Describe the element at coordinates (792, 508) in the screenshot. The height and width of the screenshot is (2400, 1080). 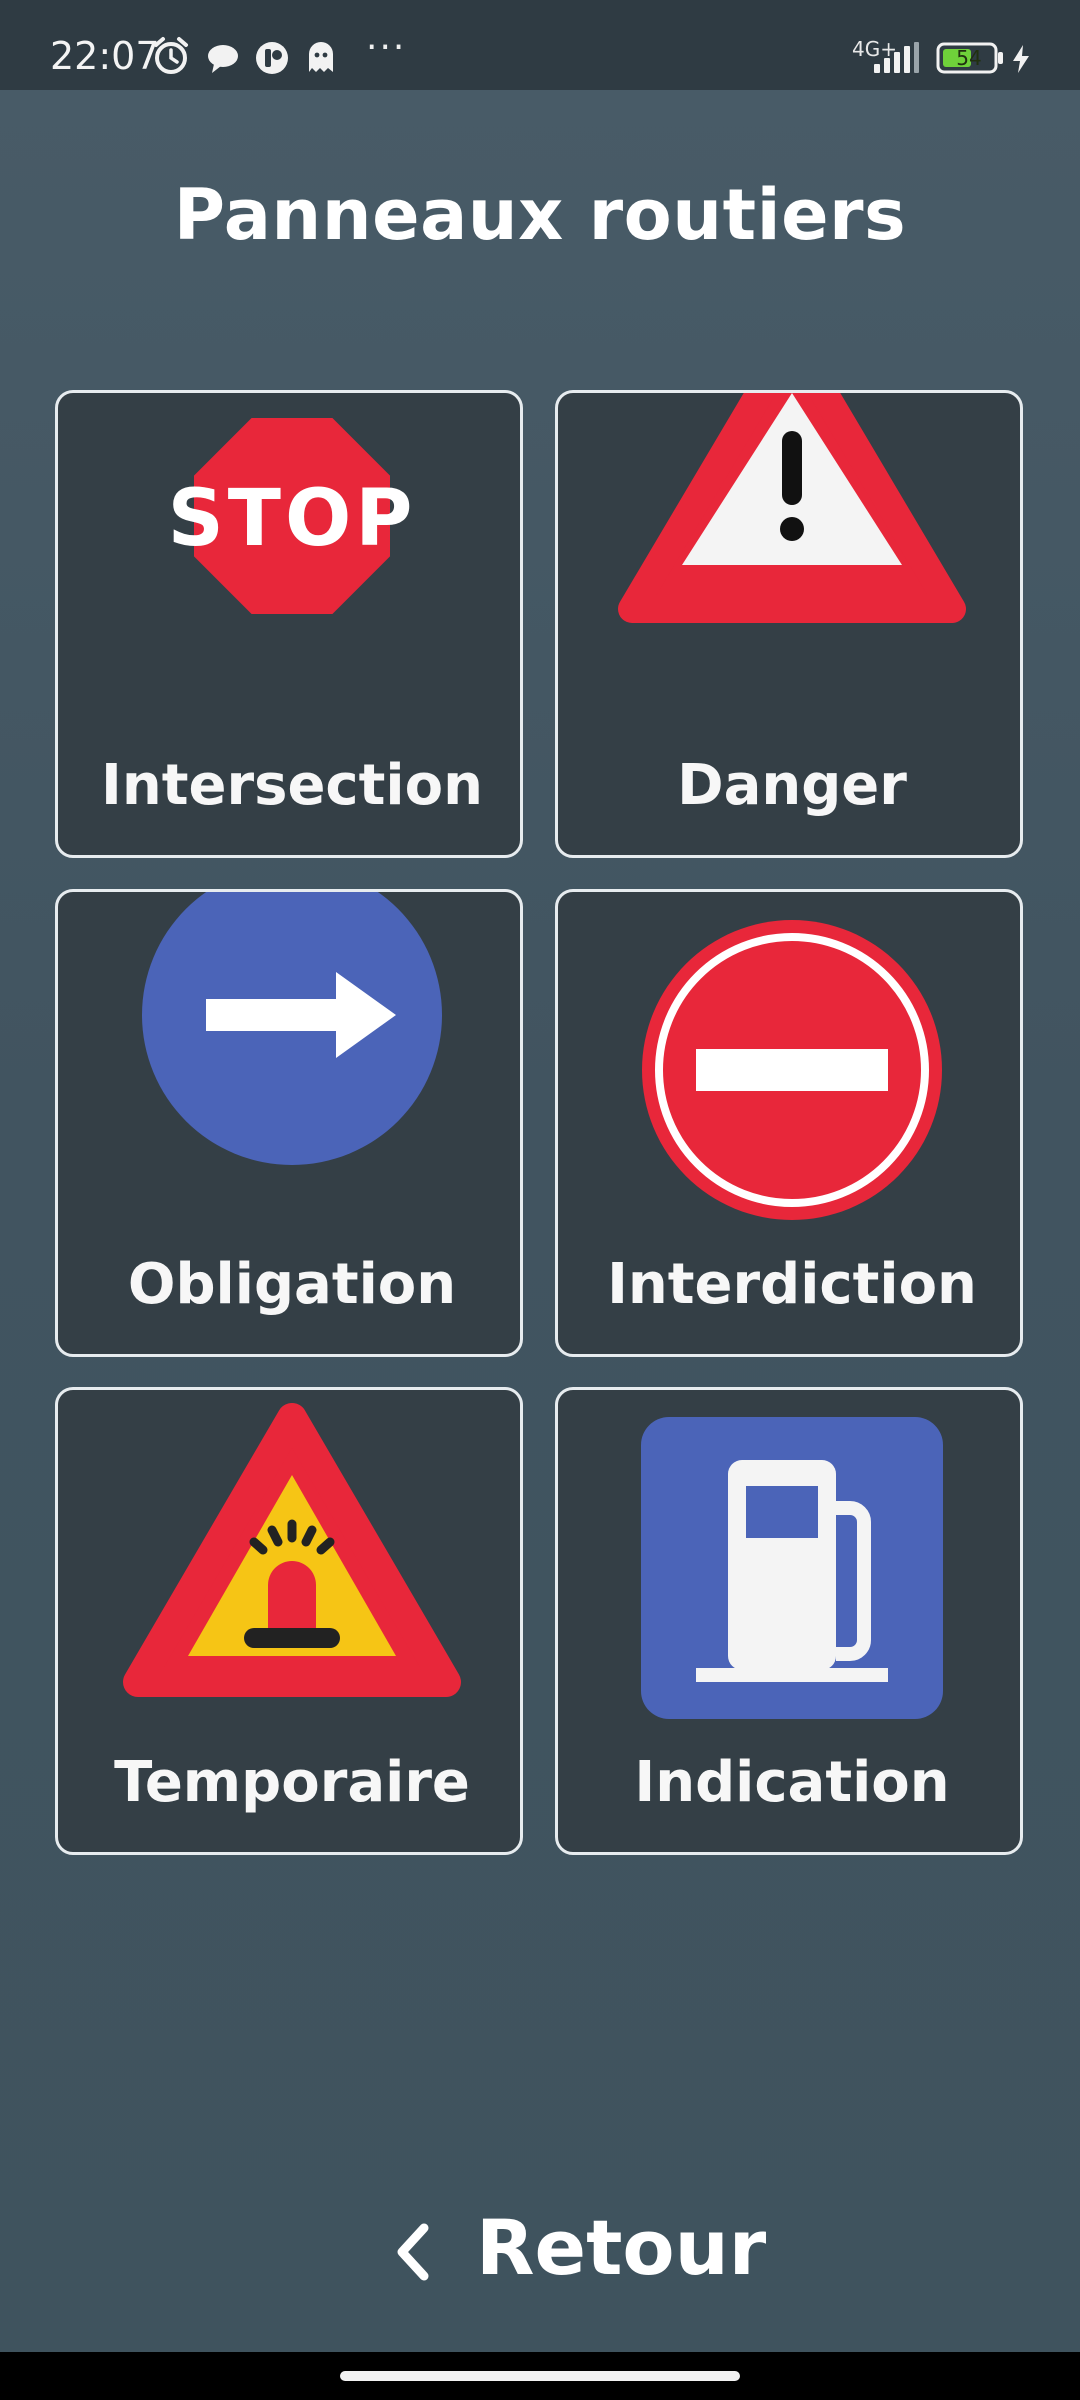
I see `danger-warning-sign-icon` at that location.